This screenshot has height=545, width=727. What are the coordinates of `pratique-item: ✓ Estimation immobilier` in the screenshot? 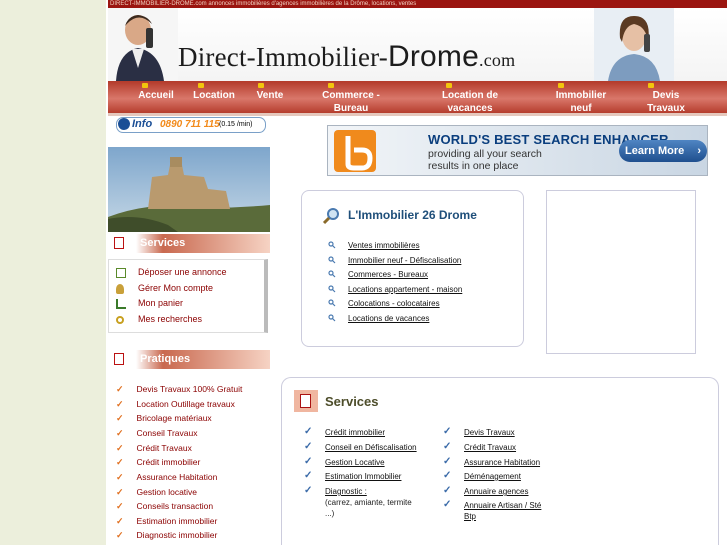 It's located at (166, 521).